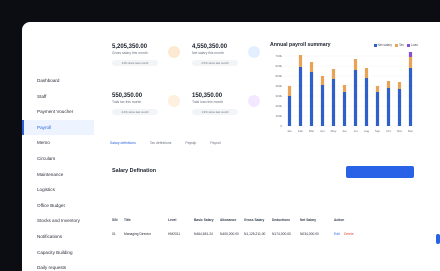 The width and height of the screenshot is (440, 271). Describe the element at coordinates (115, 220) in the screenshot. I see `column-header: S/N` at that location.